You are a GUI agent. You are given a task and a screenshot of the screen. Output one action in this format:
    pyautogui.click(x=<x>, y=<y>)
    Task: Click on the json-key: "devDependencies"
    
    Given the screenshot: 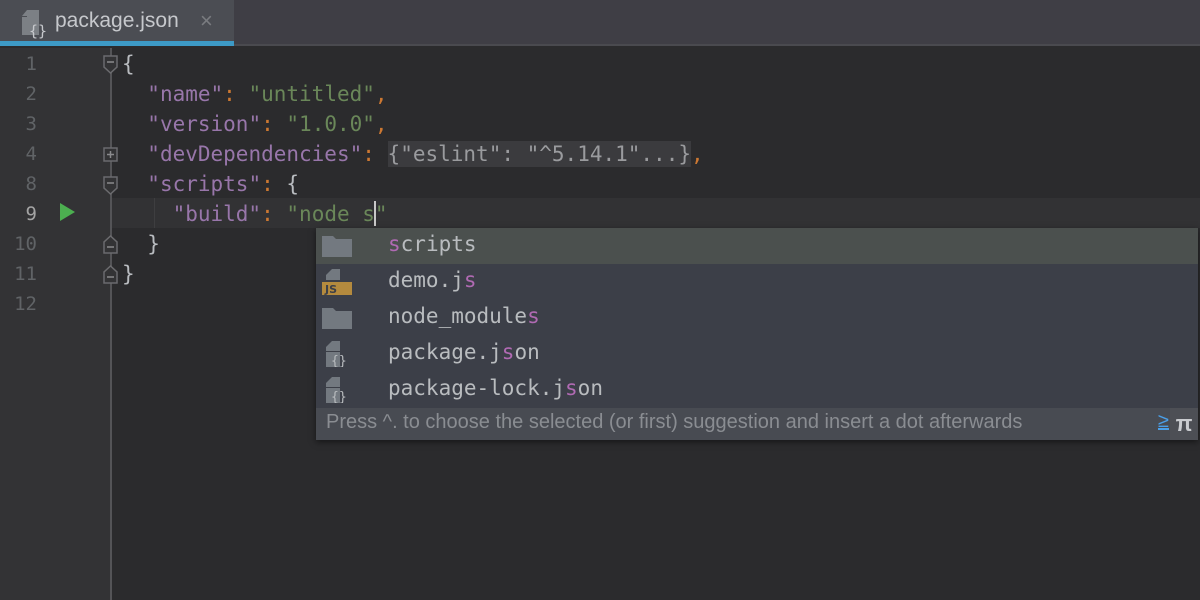 What is the action you would take?
    pyautogui.click(x=255, y=154)
    